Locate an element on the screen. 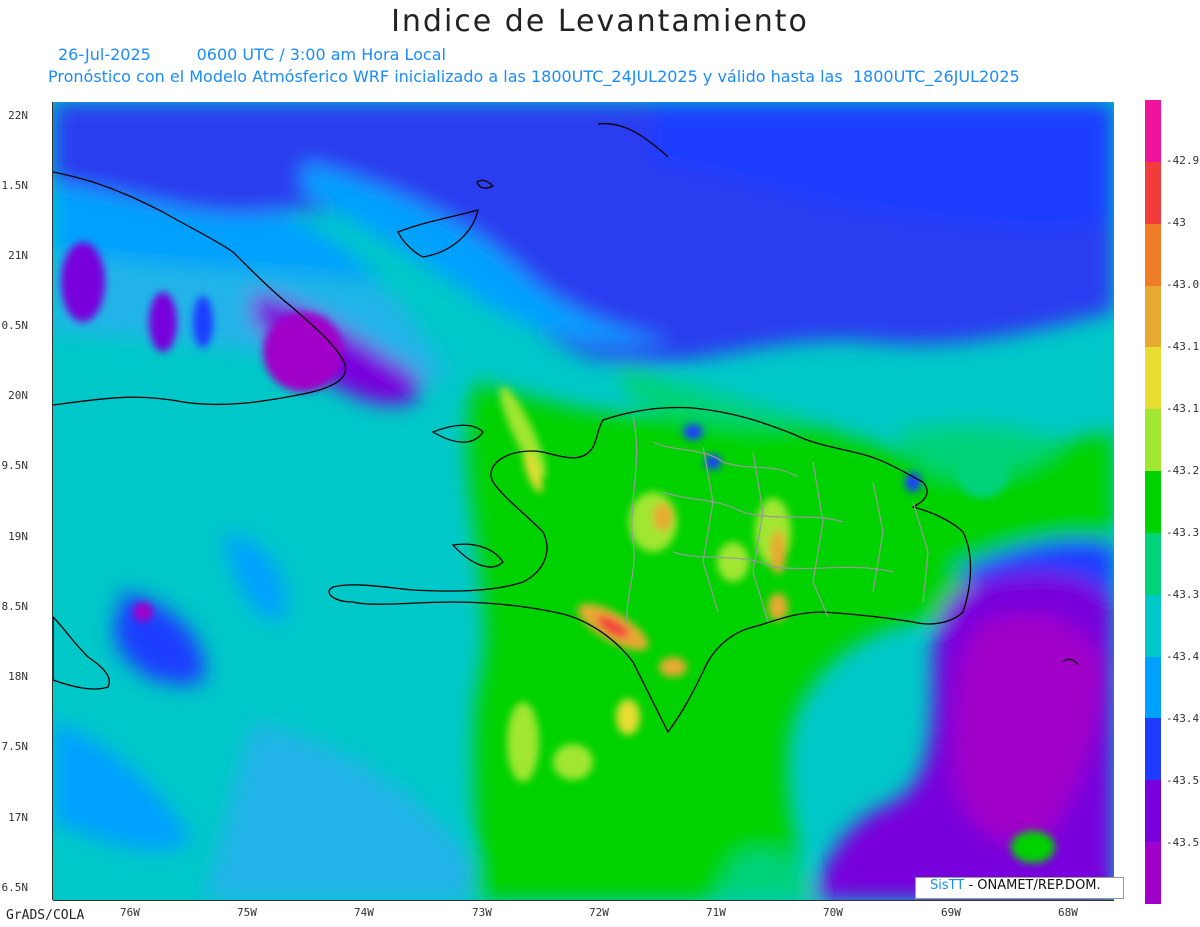 This screenshot has height=927, width=1200. credit-box: SisTT - ONAMET/REP.DOM. is located at coordinates (1019, 888).